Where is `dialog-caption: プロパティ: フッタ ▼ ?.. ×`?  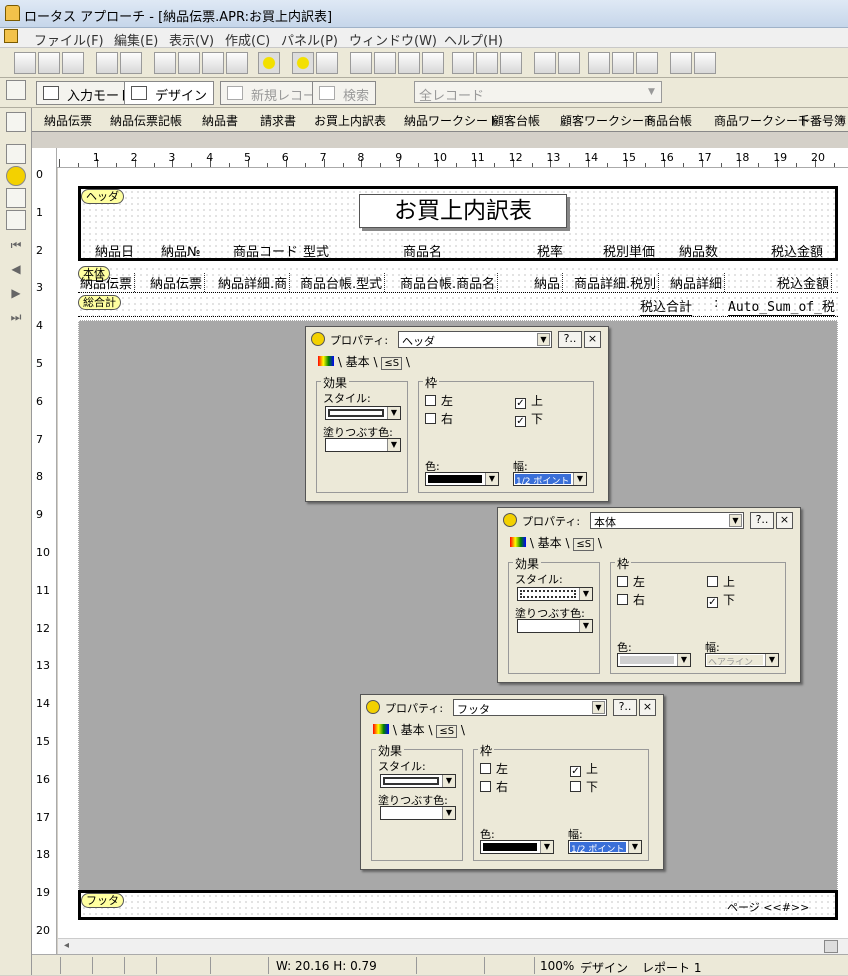 dialog-caption: プロパティ: フッタ ▼ ?.. × is located at coordinates (512, 707).